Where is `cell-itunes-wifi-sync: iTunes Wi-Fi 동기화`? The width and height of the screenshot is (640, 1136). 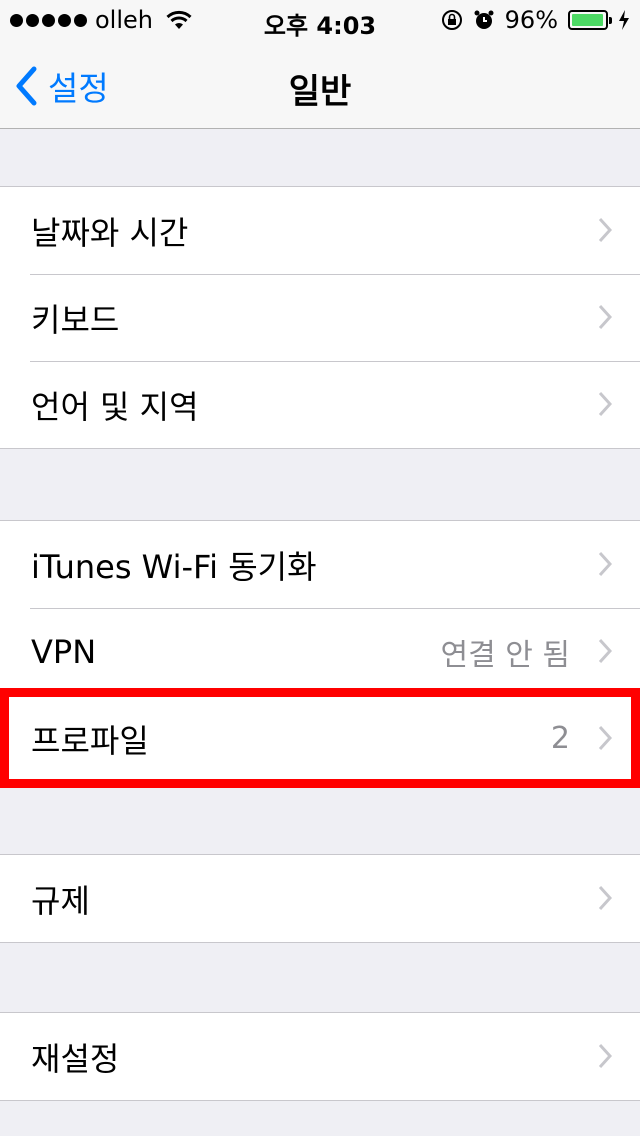
cell-itunes-wifi-sync: iTunes Wi-Fi 동기화 is located at coordinates (320, 564).